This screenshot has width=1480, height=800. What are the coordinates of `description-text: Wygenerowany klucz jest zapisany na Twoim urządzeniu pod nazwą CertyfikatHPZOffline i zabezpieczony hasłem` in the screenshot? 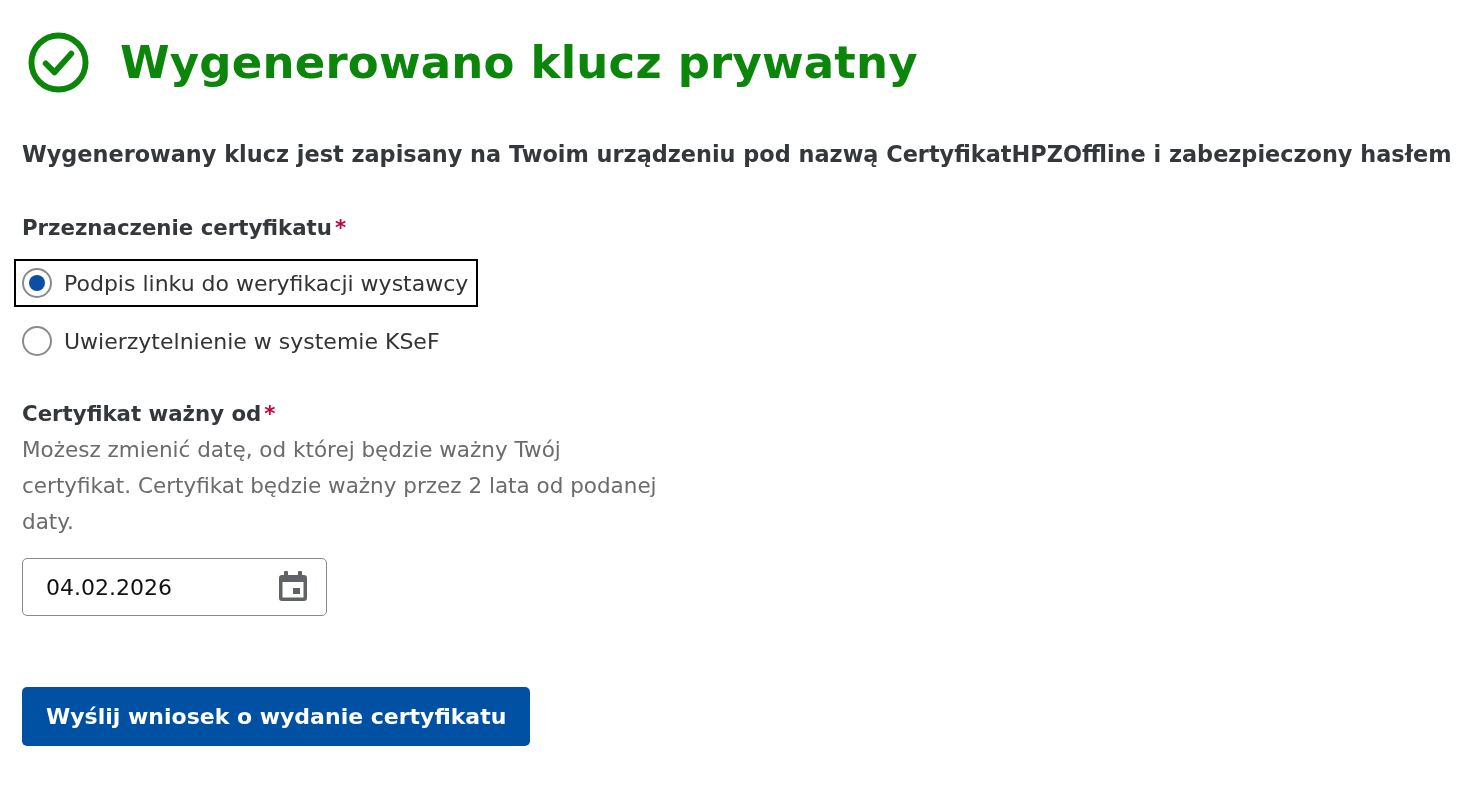 It's located at (737, 154).